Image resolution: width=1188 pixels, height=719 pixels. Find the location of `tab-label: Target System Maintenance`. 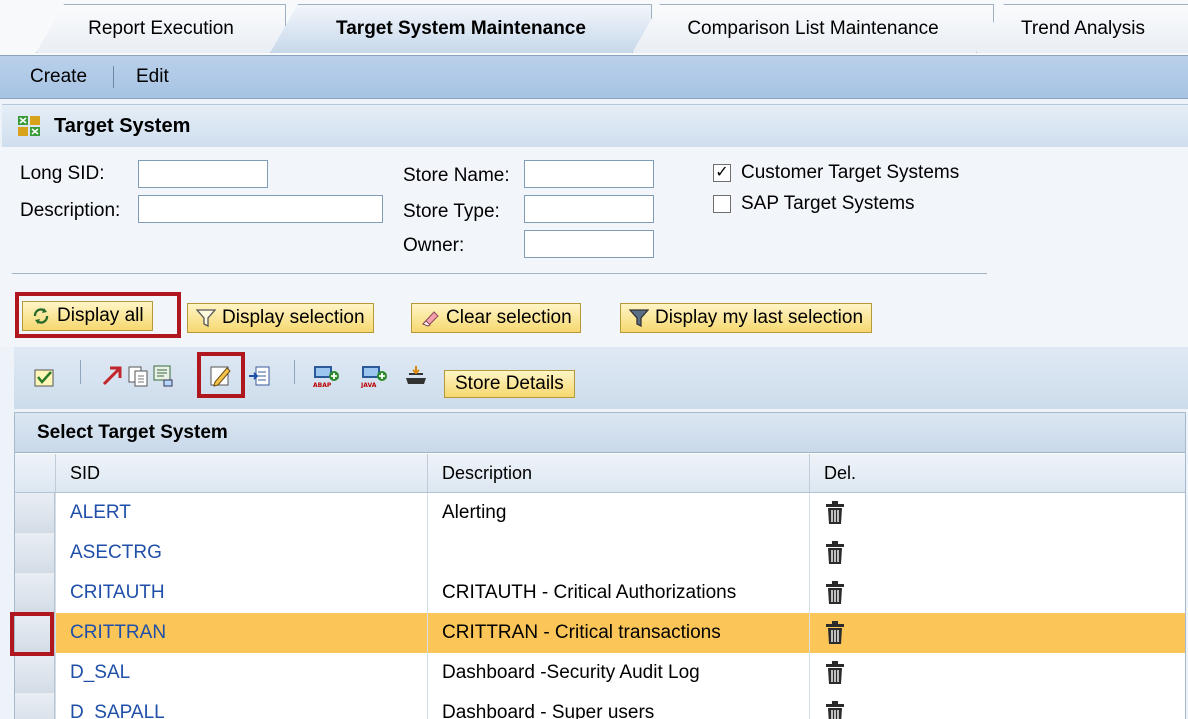

tab-label: Target System Maintenance is located at coordinates (461, 28).